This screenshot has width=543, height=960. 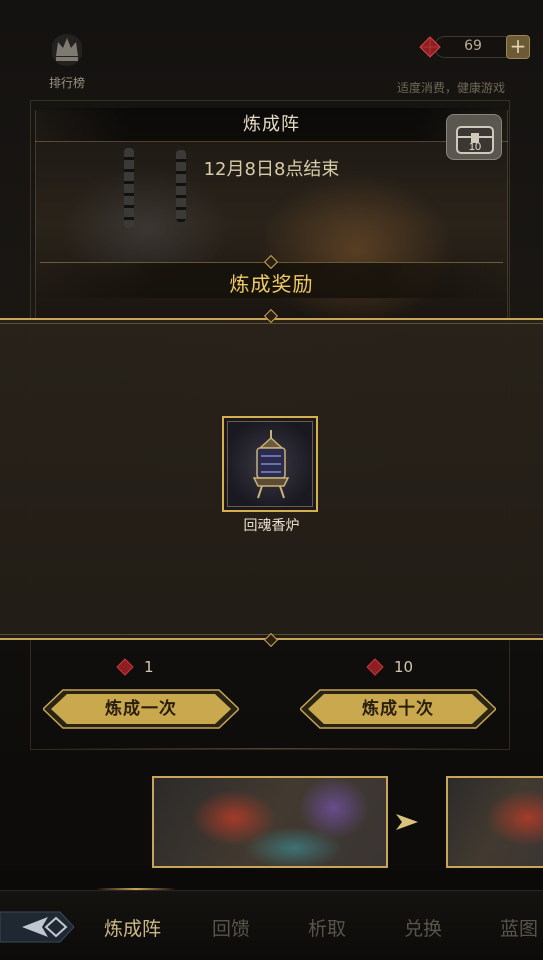 I want to click on currency-value: 69, so click(x=473, y=46).